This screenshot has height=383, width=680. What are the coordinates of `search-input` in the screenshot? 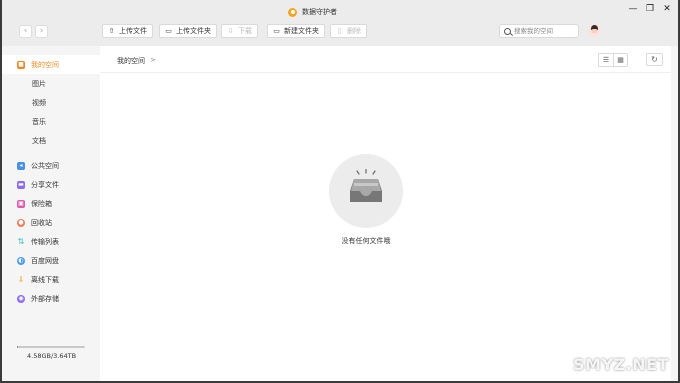 It's located at (544, 31).